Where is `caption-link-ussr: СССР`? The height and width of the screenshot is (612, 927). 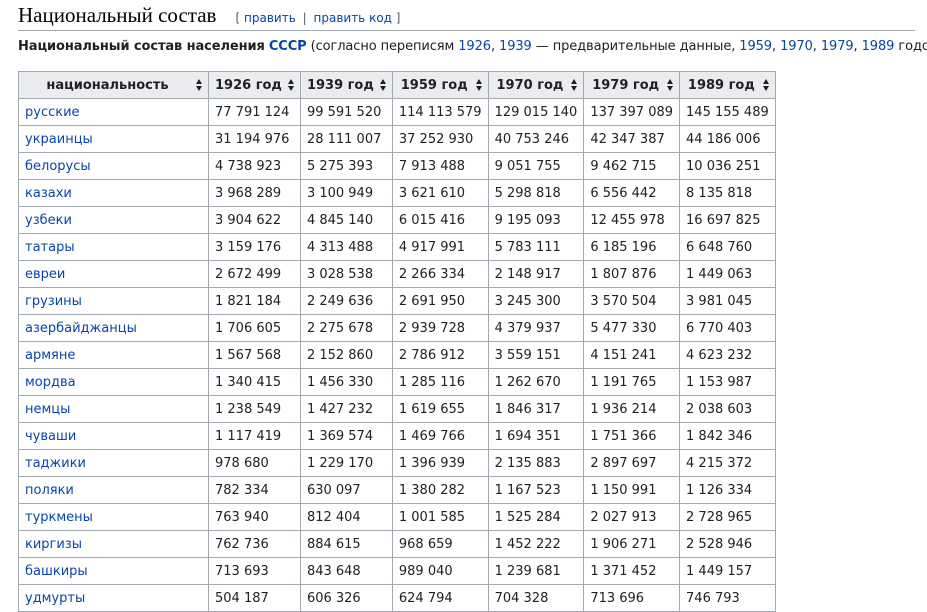 caption-link-ussr: СССР is located at coordinates (288, 46).